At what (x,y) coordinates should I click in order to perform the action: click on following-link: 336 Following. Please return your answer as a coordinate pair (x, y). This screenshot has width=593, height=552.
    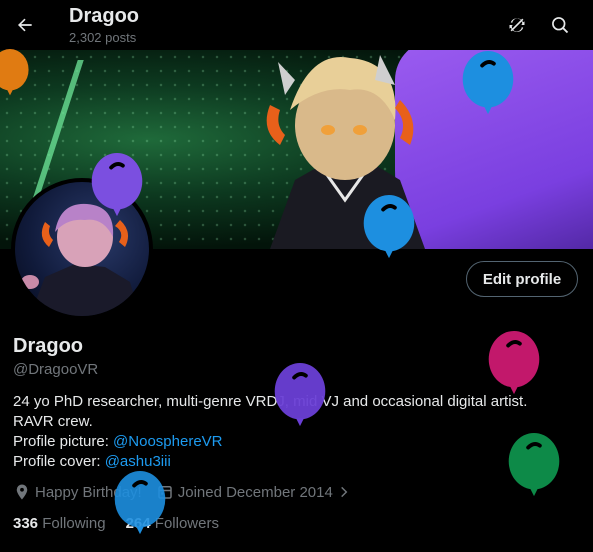
    Looking at the image, I should click on (59, 523).